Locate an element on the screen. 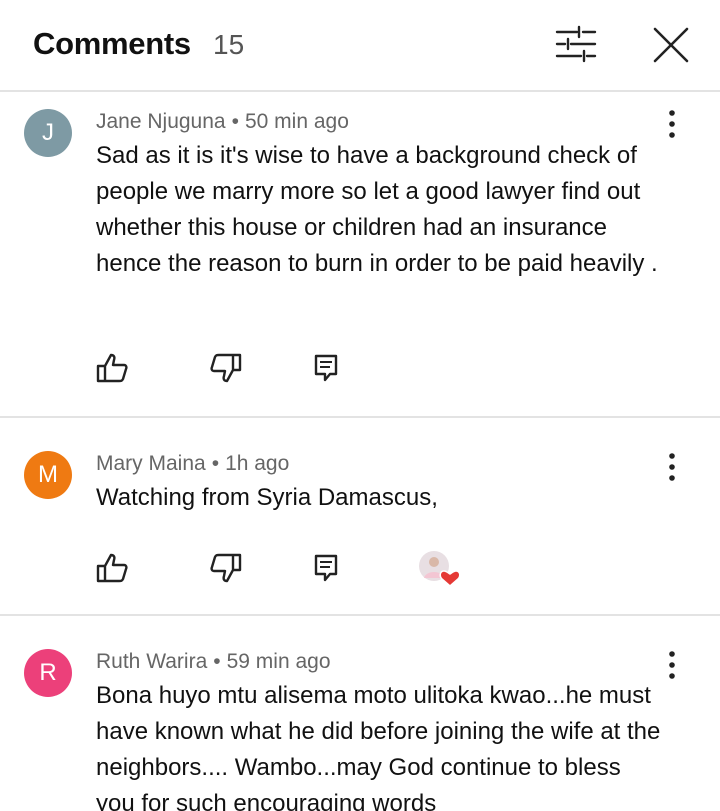 The width and height of the screenshot is (720, 811). comment-meta: Mary Maina • 1h ago is located at coordinates (192, 464).